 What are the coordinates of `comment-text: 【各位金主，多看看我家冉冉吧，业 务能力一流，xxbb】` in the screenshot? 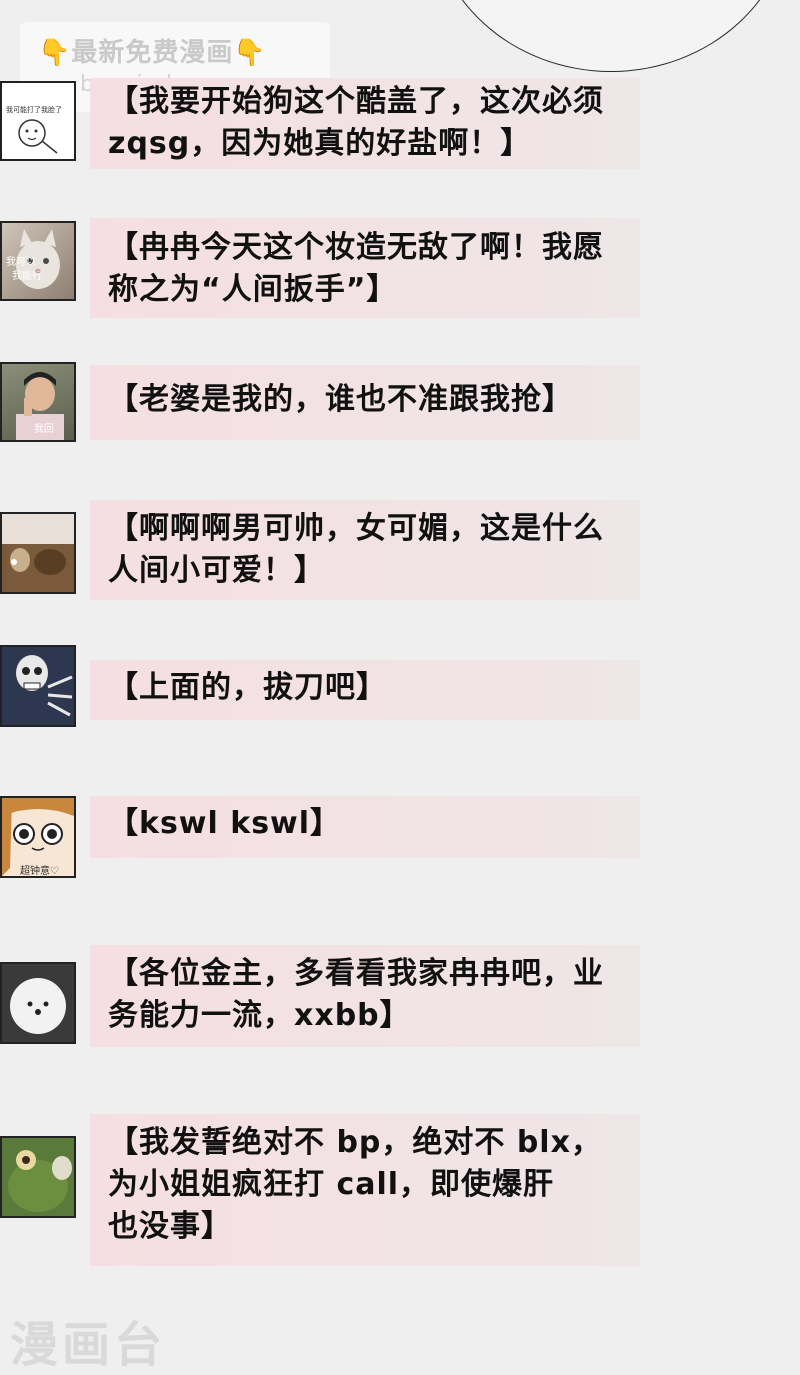 It's located at (356, 994).